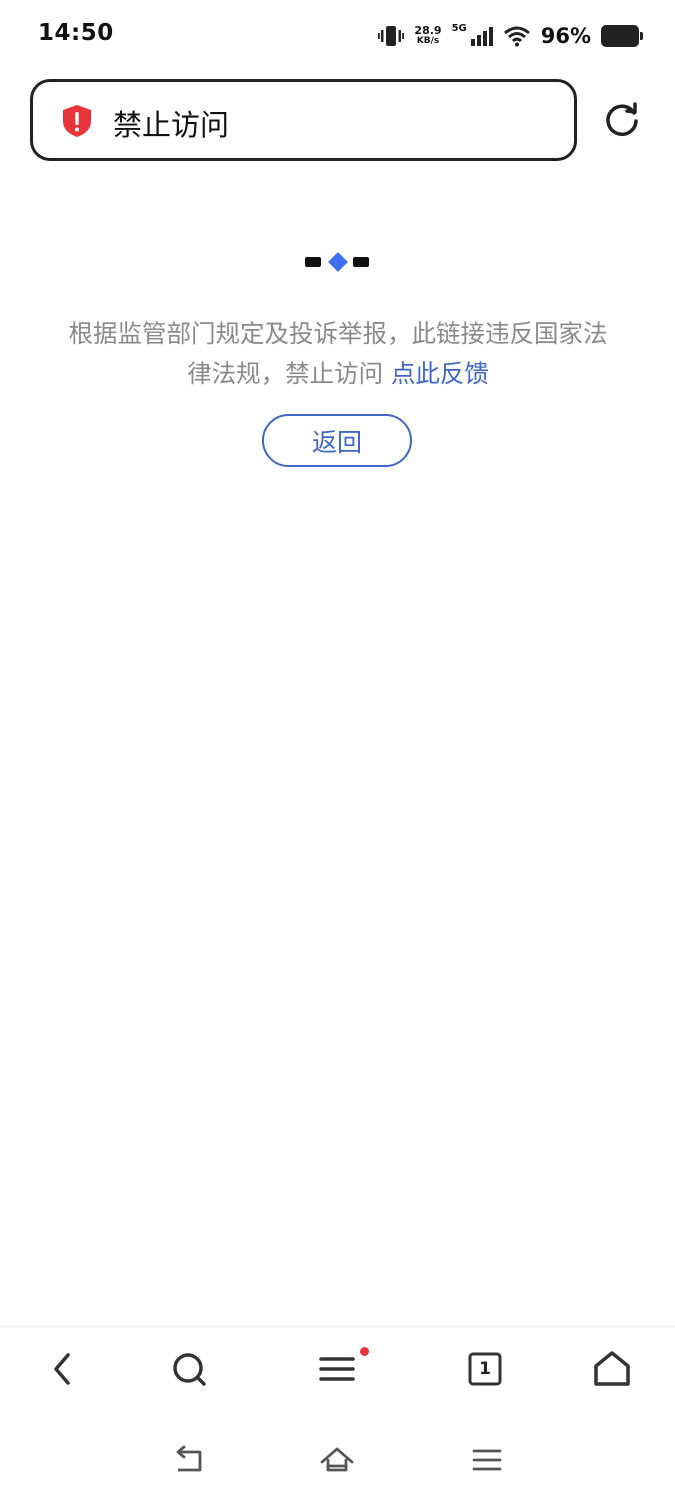  What do you see at coordinates (622, 120) in the screenshot?
I see `refresh-icon` at bounding box center [622, 120].